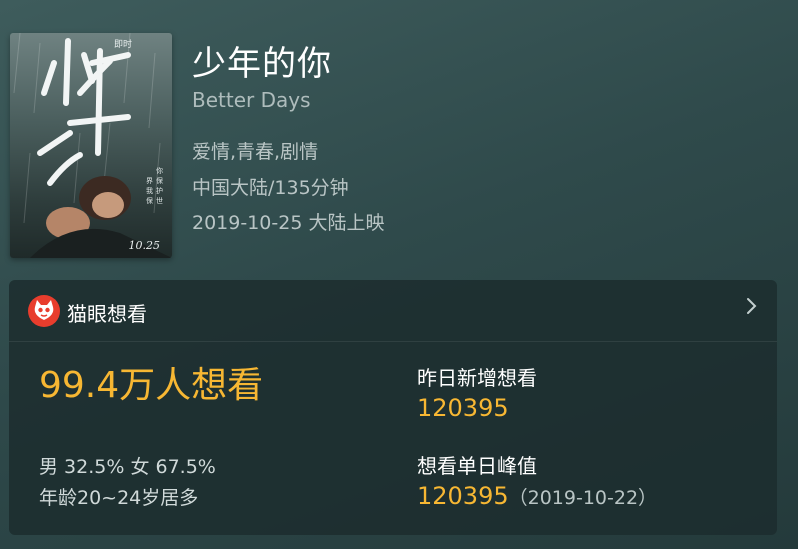 The width and height of the screenshot is (798, 549). Describe the element at coordinates (44, 311) in the screenshot. I see `maoyan-cat-icon` at that location.